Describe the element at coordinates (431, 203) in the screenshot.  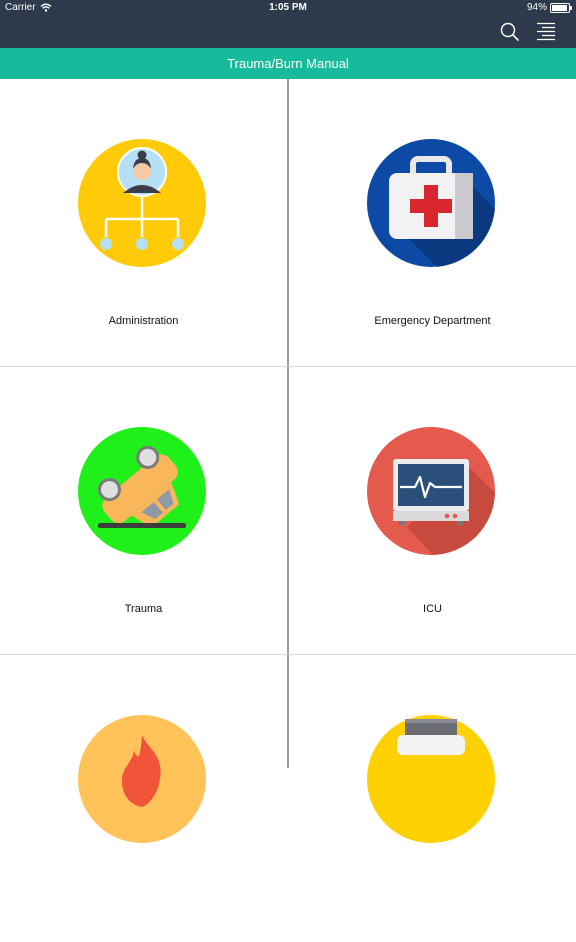
I see `first-aid-kit-icon` at that location.